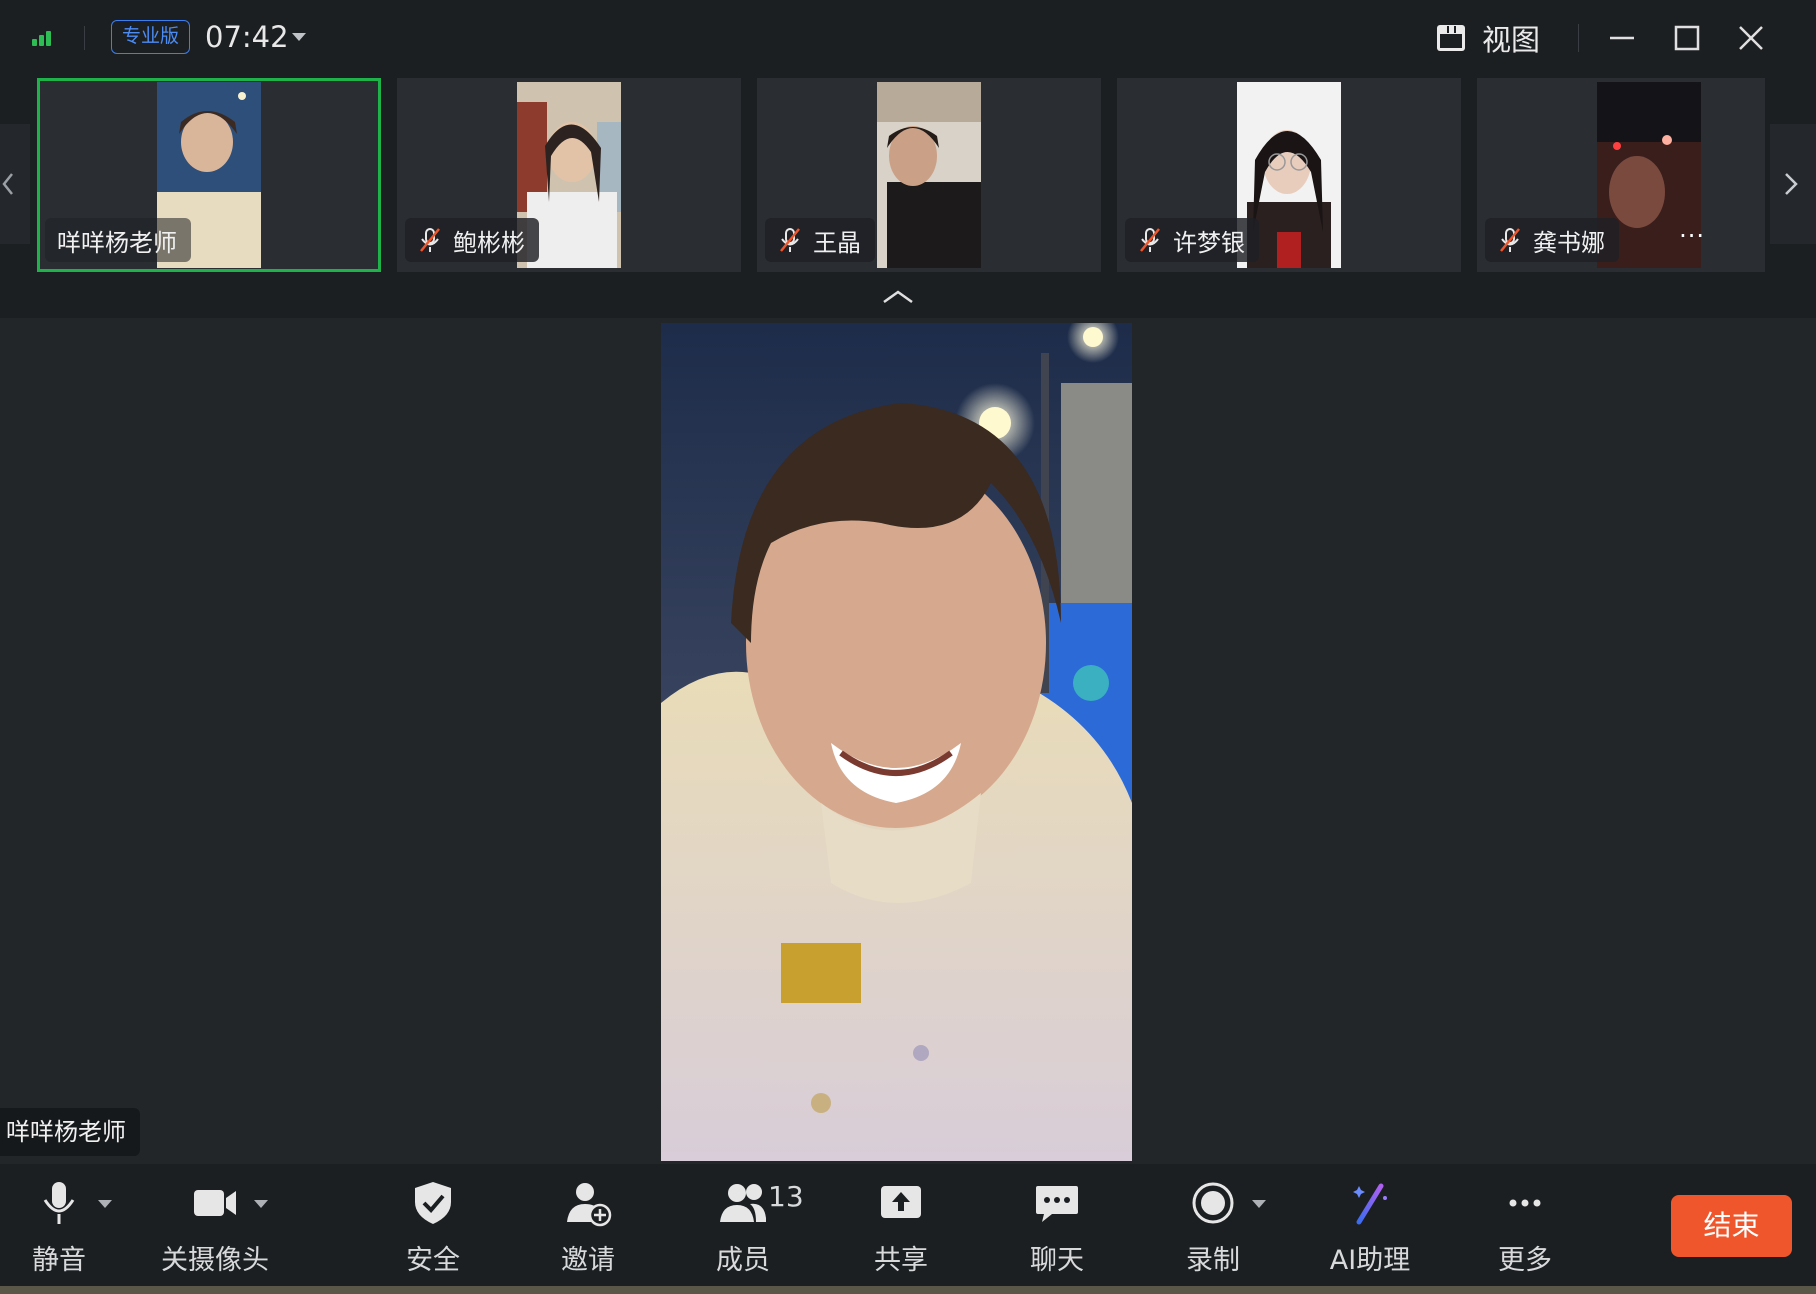  What do you see at coordinates (898, 298) in the screenshot?
I see `chevron-up-icon` at bounding box center [898, 298].